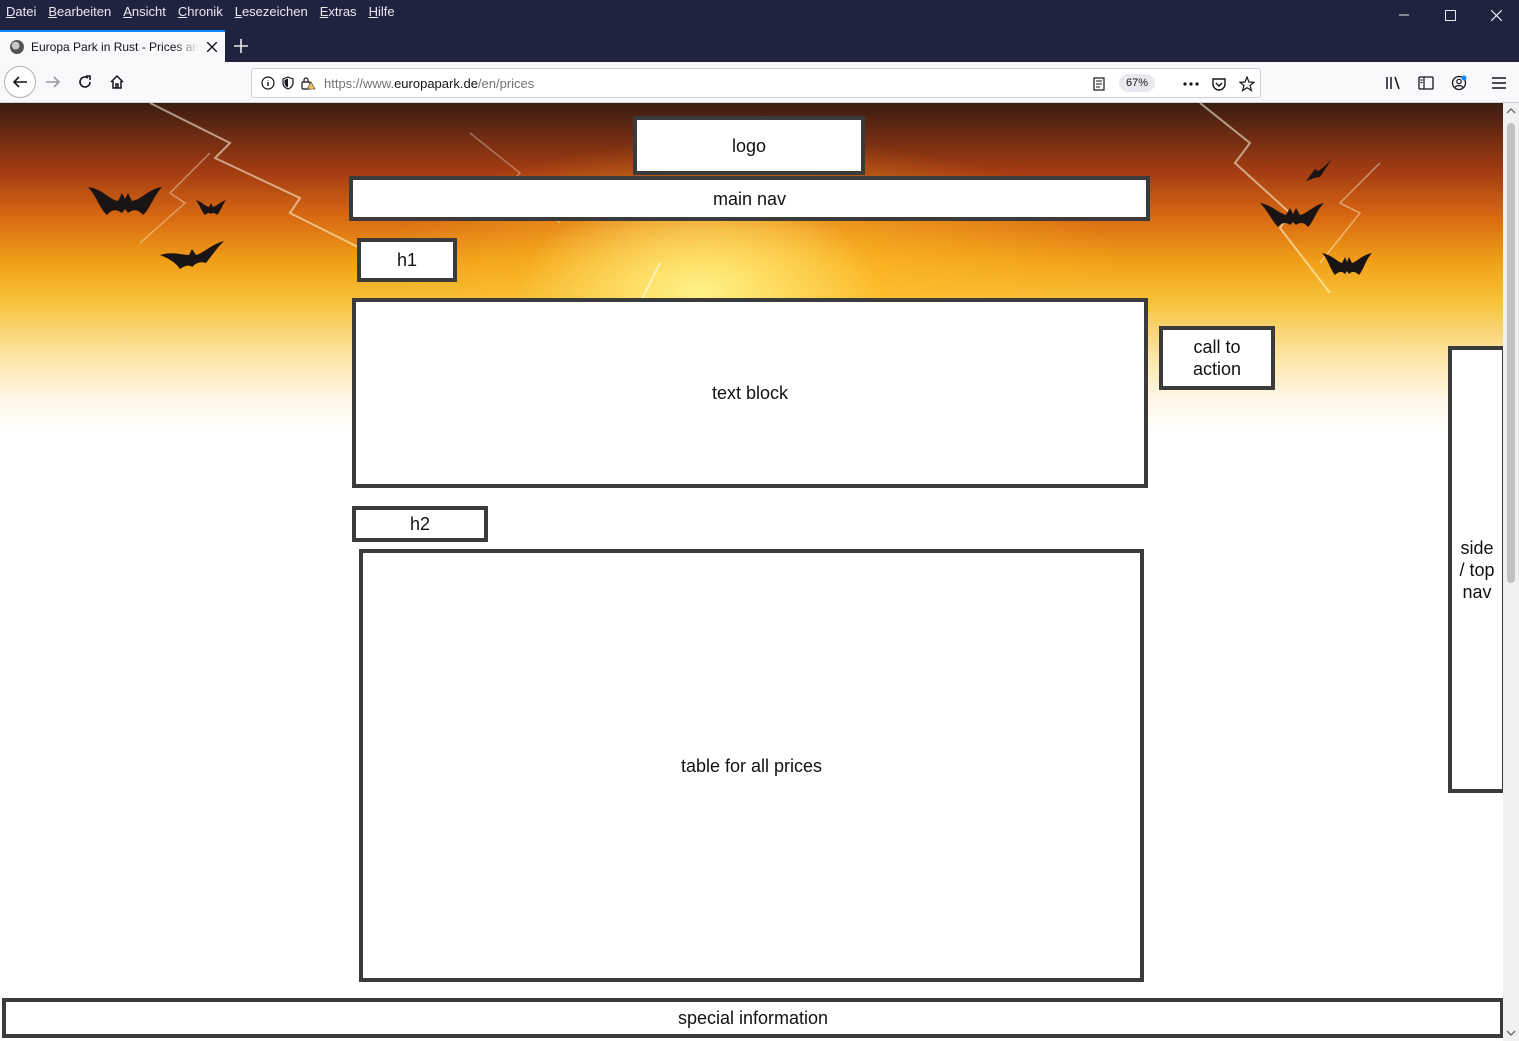 The height and width of the screenshot is (1041, 1519). What do you see at coordinates (1137, 83) in the screenshot?
I see `zoom-level-badge: 67%` at bounding box center [1137, 83].